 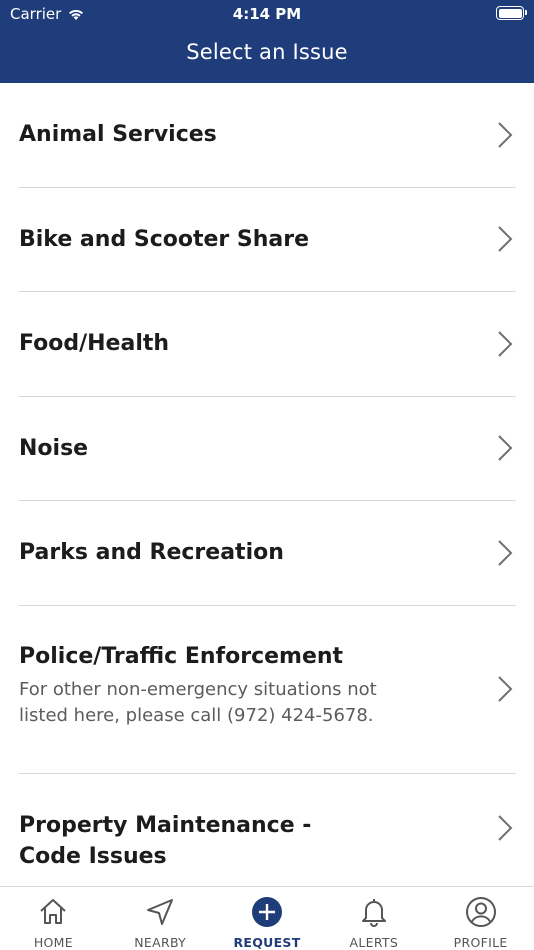 I want to click on navigation-arrow-icon, so click(x=160, y=912).